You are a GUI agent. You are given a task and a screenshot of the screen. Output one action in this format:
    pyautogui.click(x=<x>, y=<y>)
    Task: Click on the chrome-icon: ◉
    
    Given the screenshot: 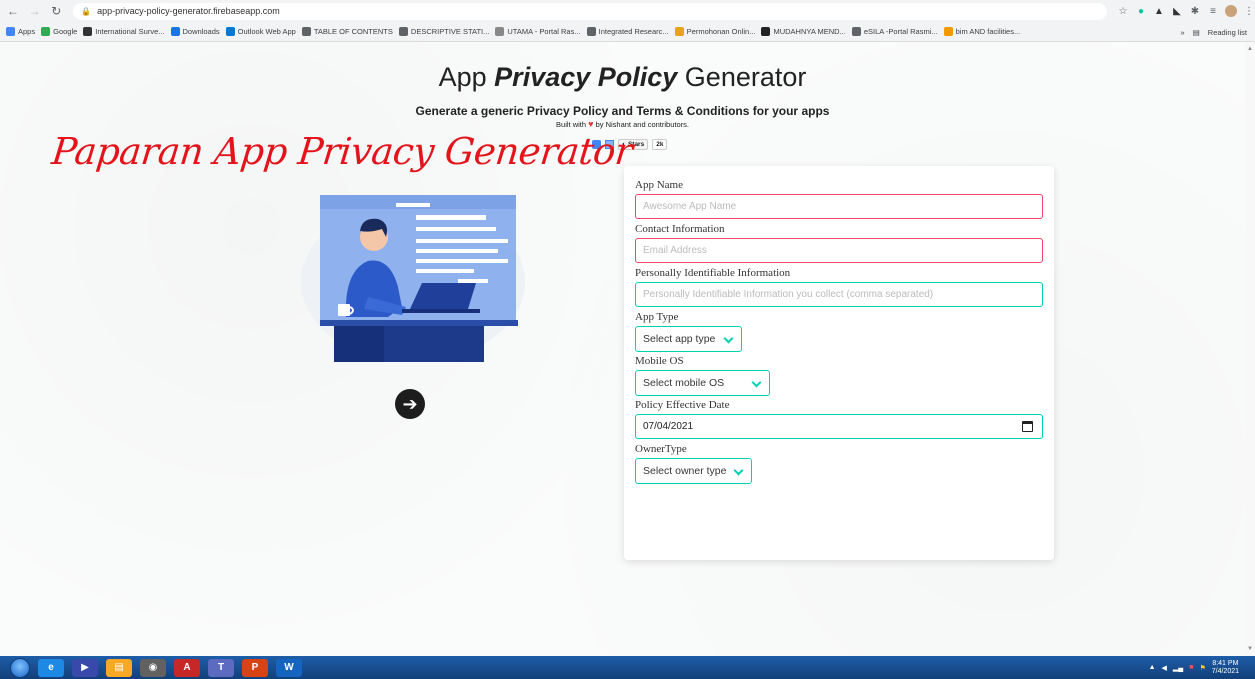 What is the action you would take?
    pyautogui.click(x=153, y=667)
    